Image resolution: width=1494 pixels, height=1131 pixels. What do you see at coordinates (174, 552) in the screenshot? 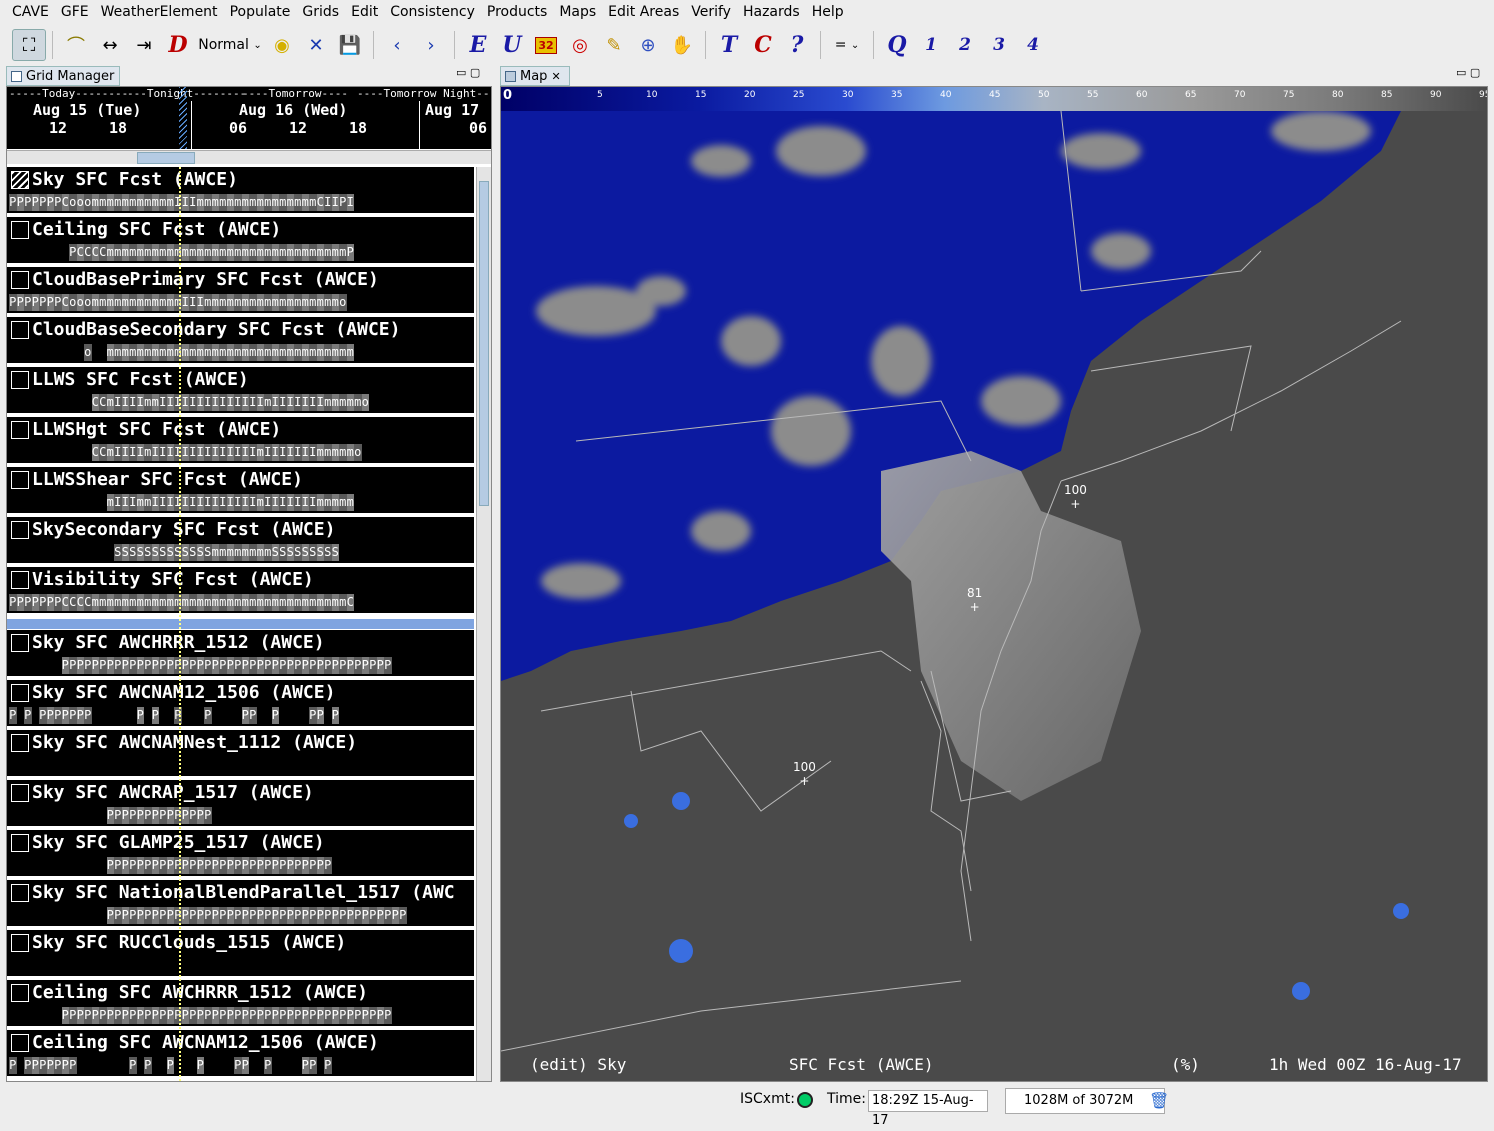
I see `grid-row-cells: SSSSSSSSSSSSSmmmmmmmmSSSSSSSSS` at bounding box center [174, 552].